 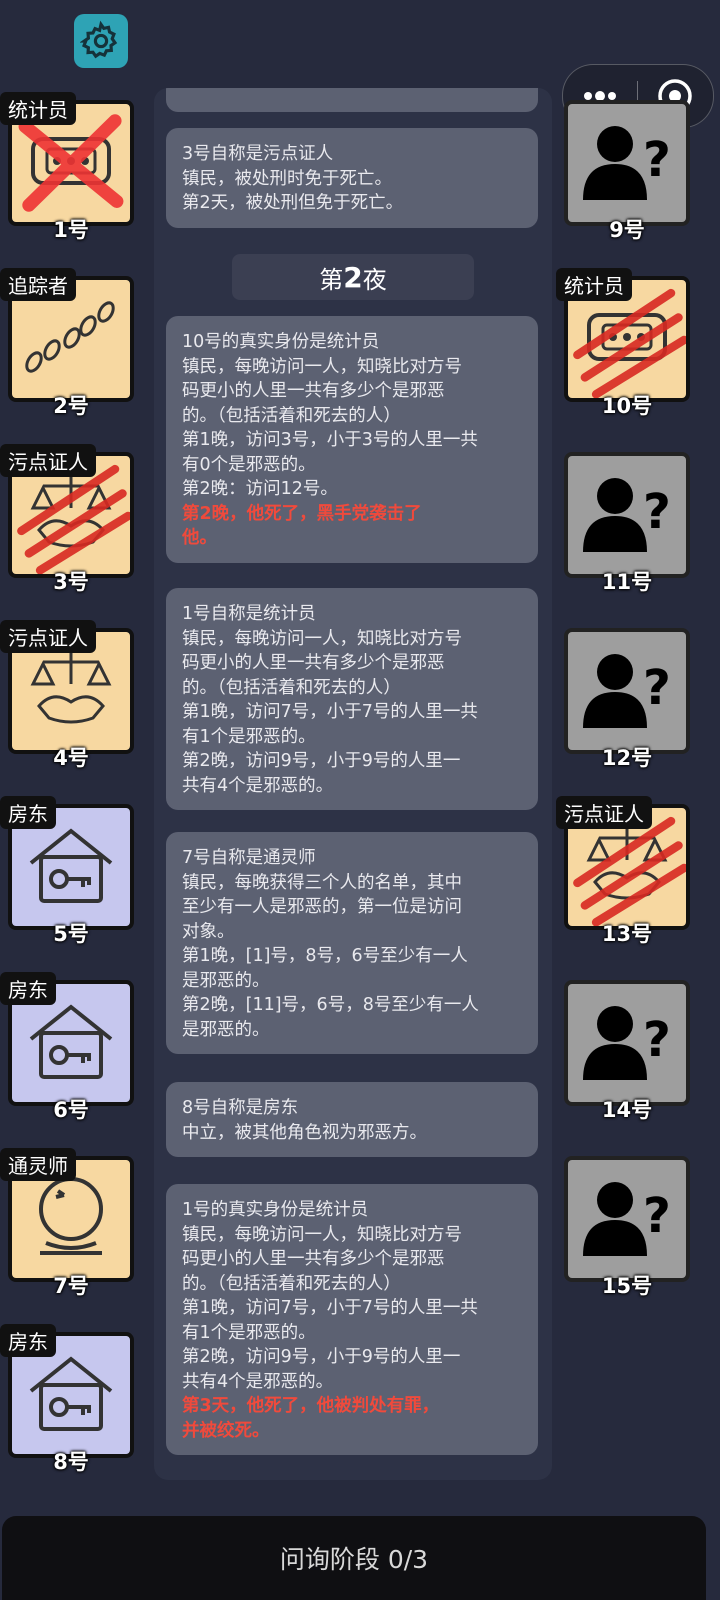 What do you see at coordinates (226, 1430) in the screenshot?
I see `death-line: 并被绞死。` at bounding box center [226, 1430].